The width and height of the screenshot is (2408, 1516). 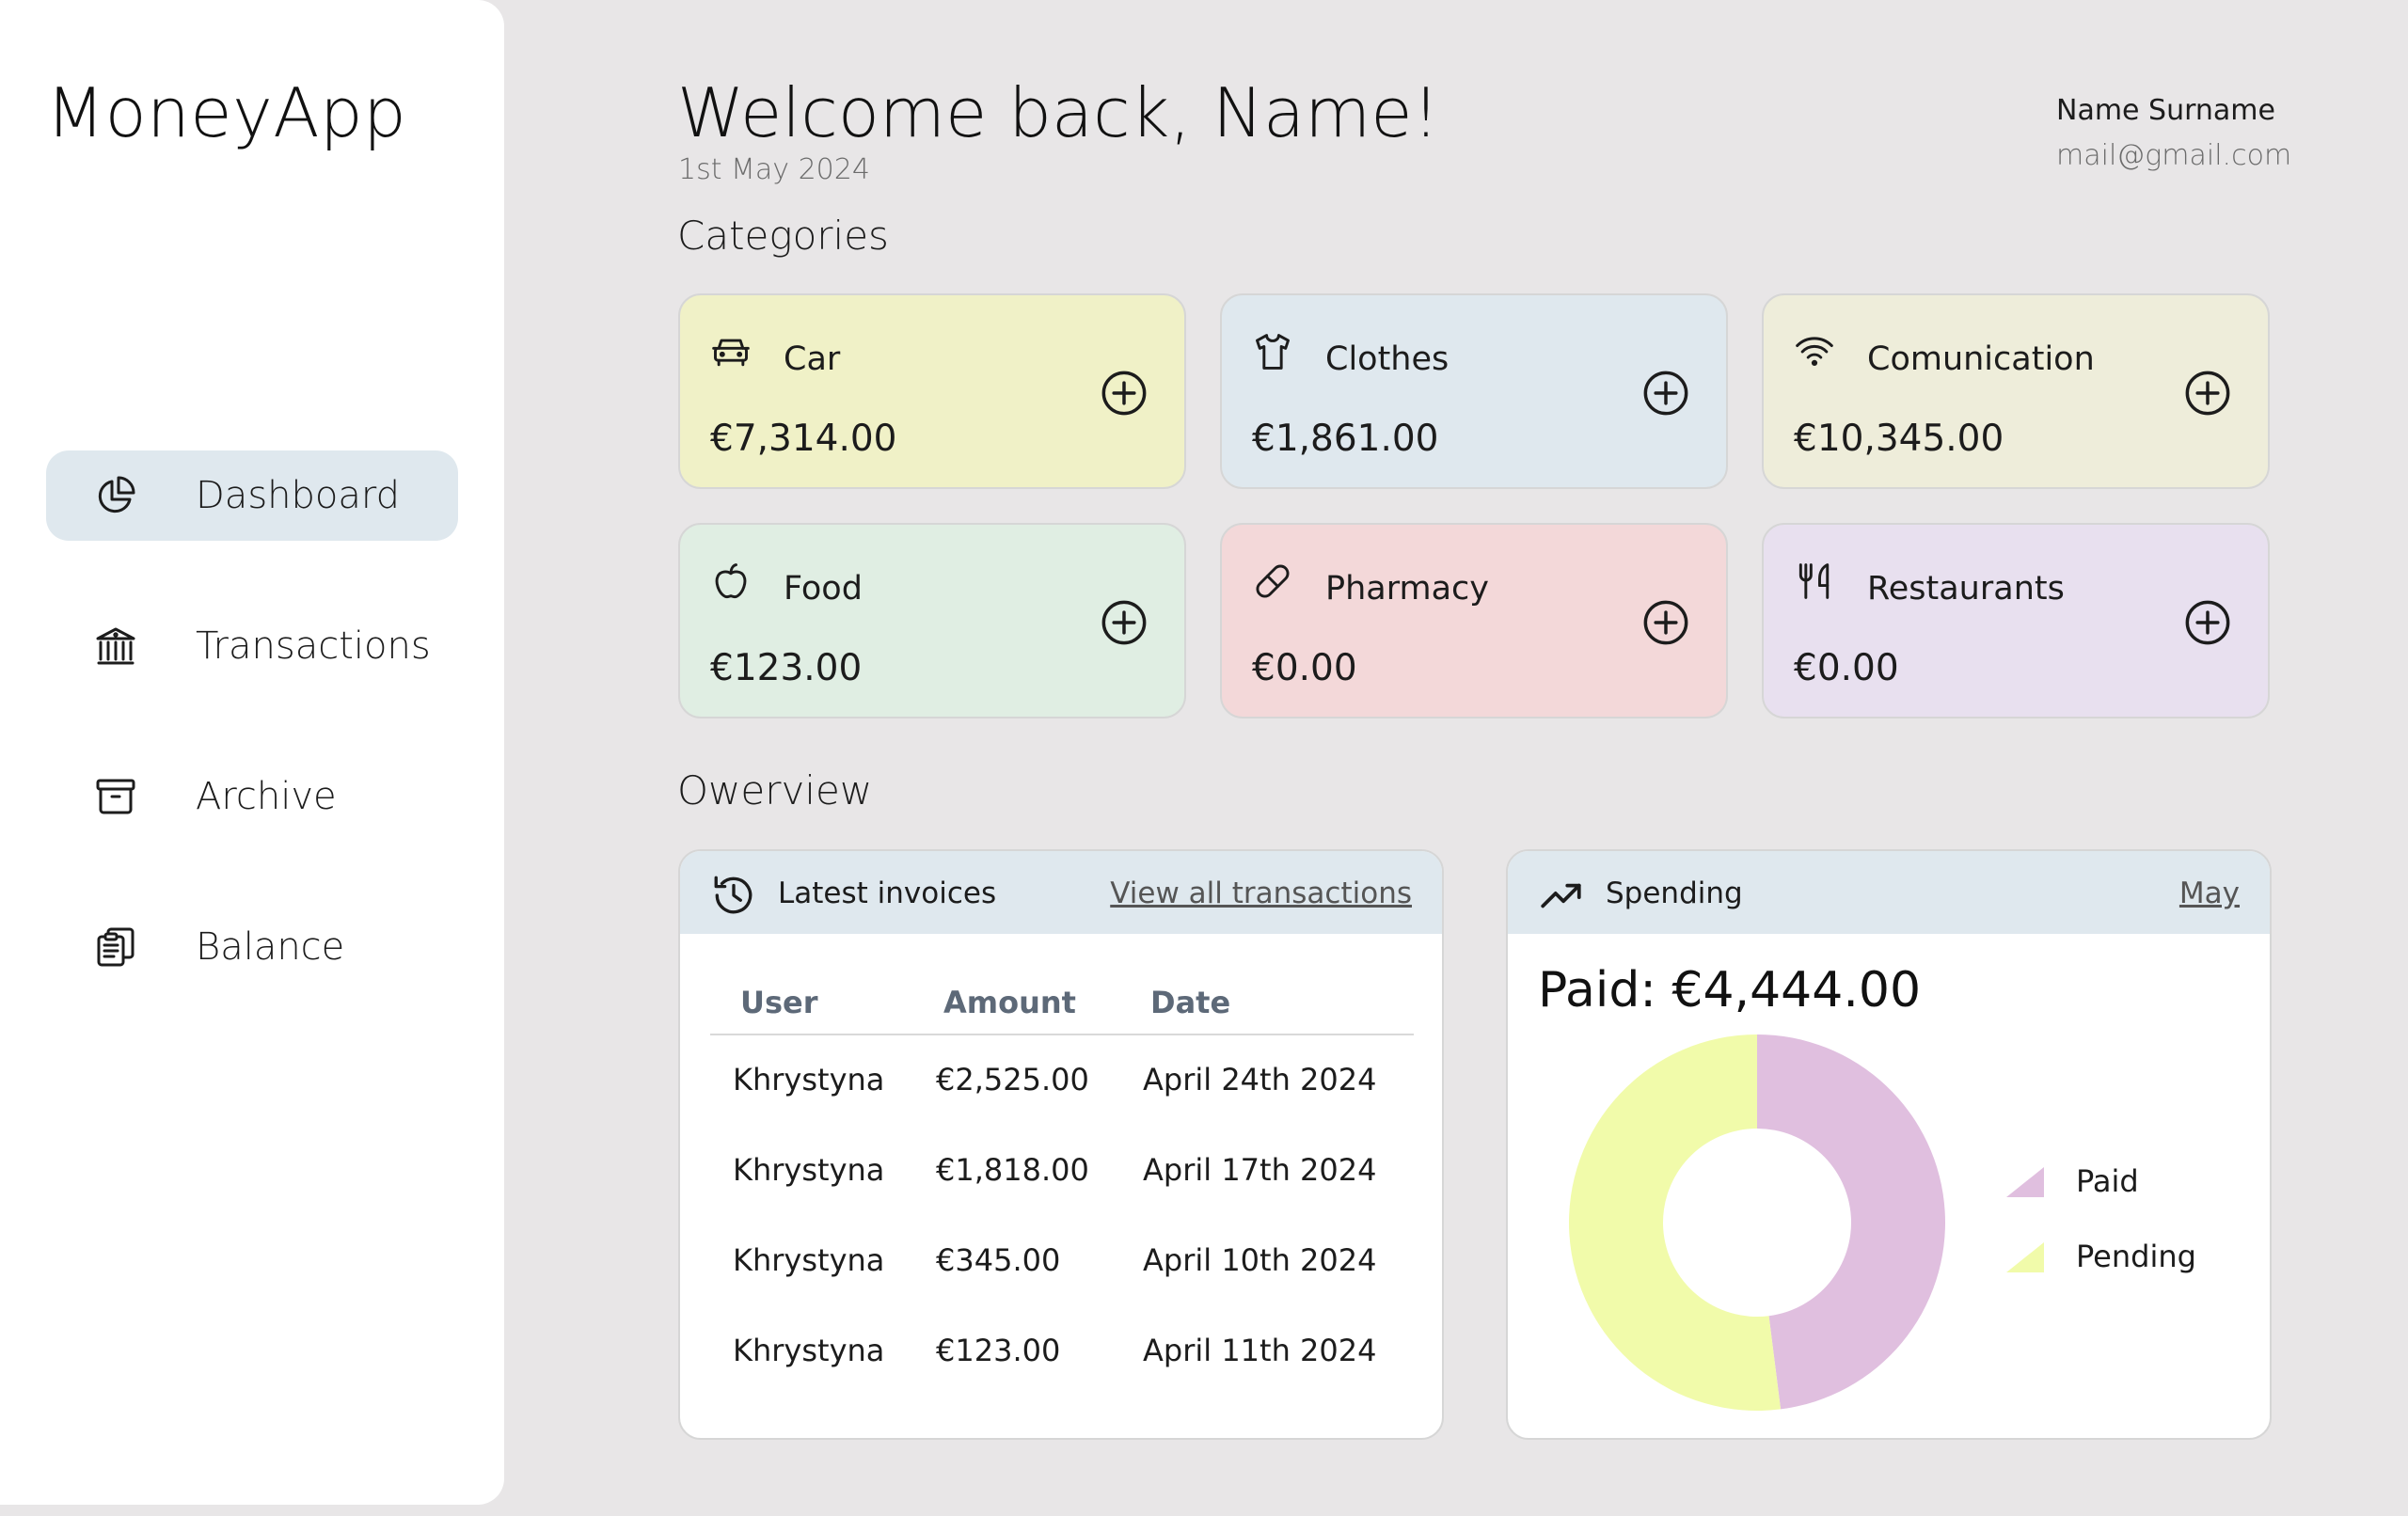 What do you see at coordinates (1675, 893) in the screenshot?
I see `panel-title: Spending` at bounding box center [1675, 893].